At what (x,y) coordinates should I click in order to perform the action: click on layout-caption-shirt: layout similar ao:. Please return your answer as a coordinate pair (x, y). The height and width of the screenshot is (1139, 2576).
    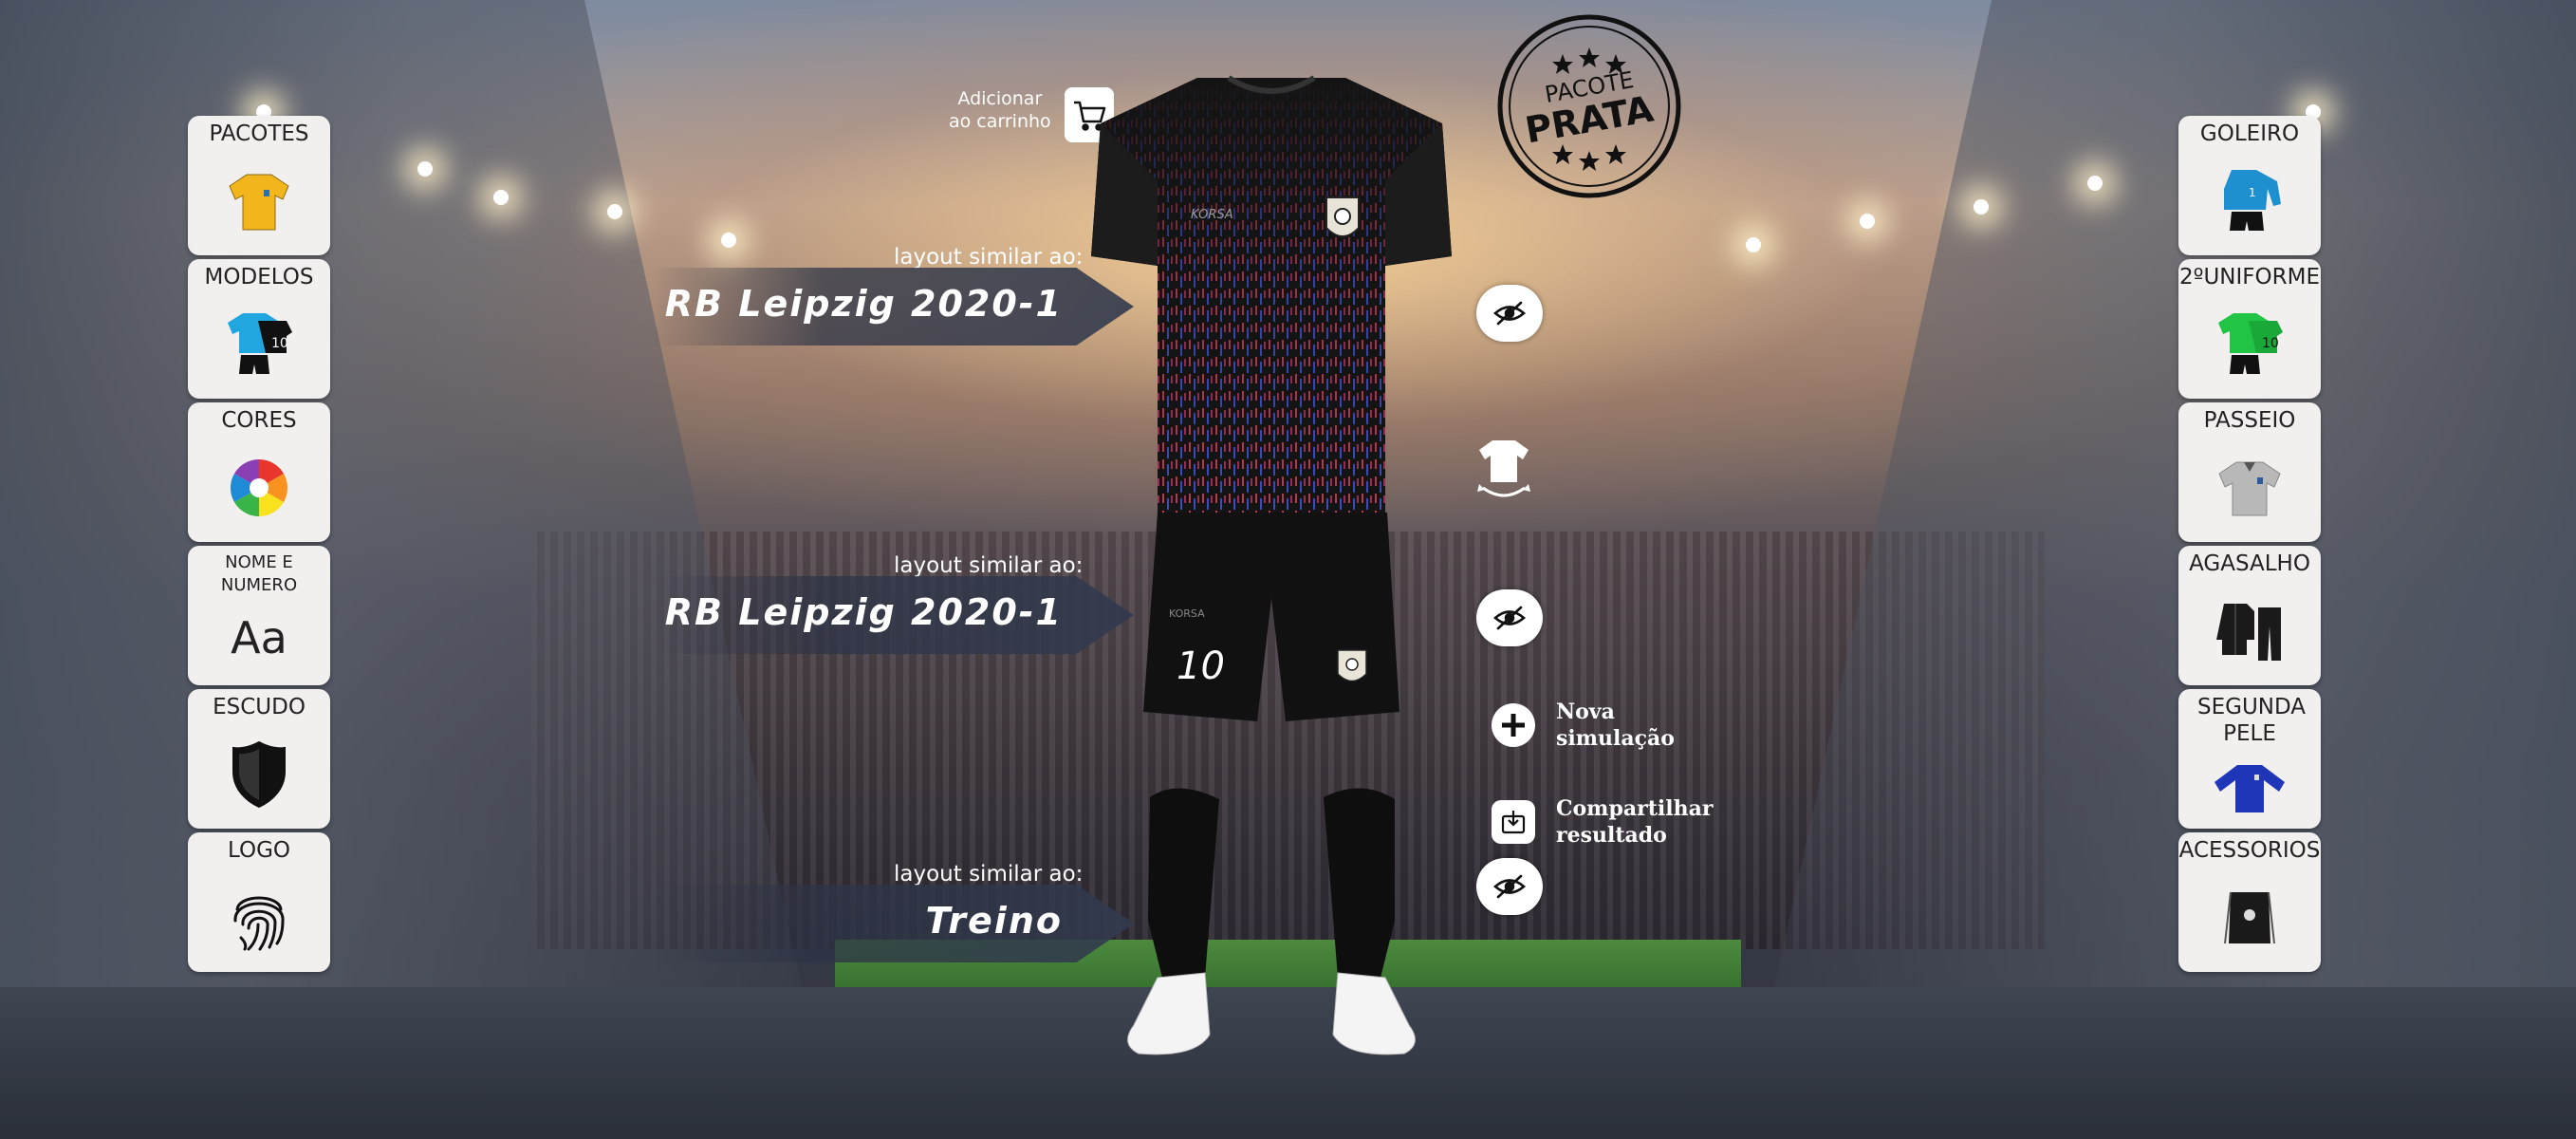
    Looking at the image, I should click on (989, 257).